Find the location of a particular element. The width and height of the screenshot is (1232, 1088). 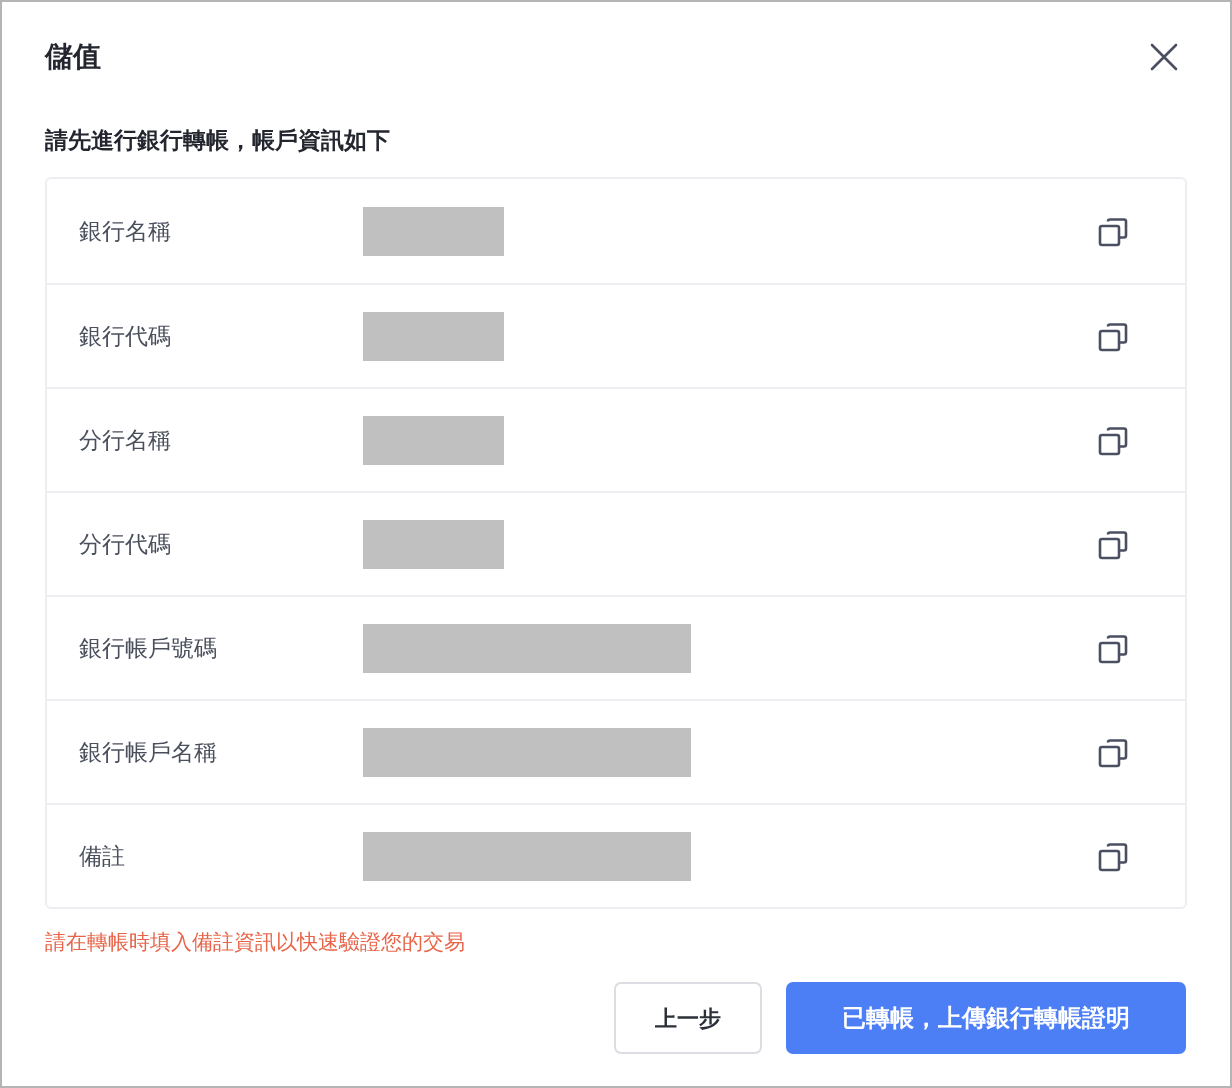

dialog-title: 儲值 is located at coordinates (73, 57).